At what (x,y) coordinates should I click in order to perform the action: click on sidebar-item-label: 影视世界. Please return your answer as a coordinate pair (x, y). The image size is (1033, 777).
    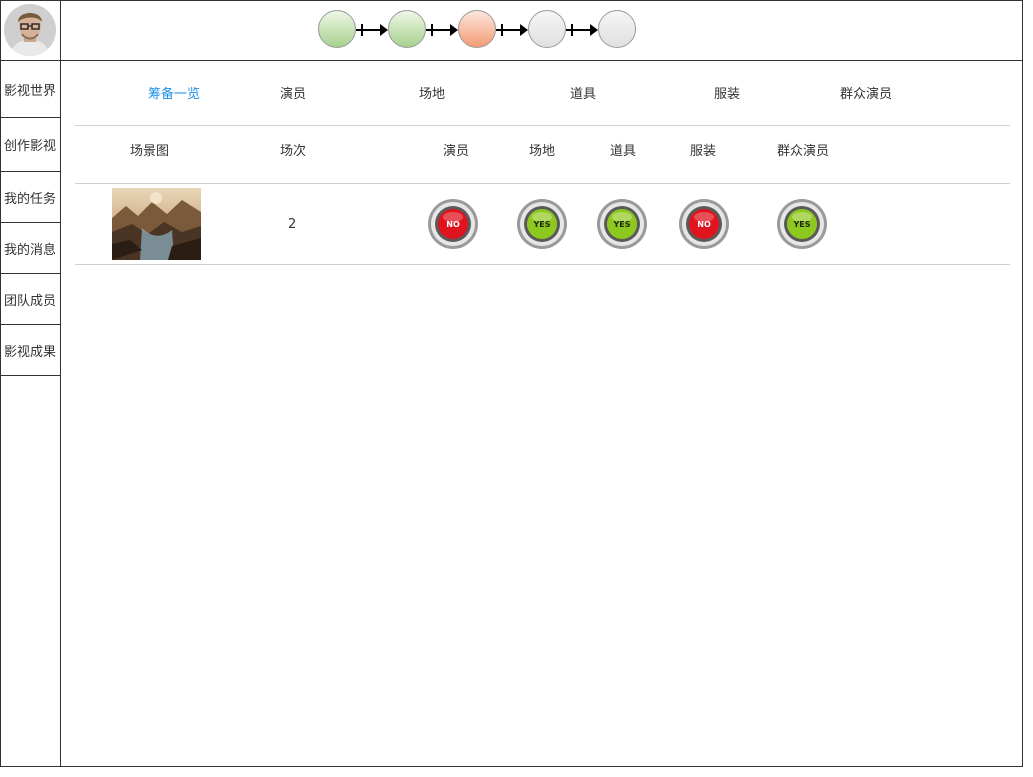
    Looking at the image, I should click on (29, 91).